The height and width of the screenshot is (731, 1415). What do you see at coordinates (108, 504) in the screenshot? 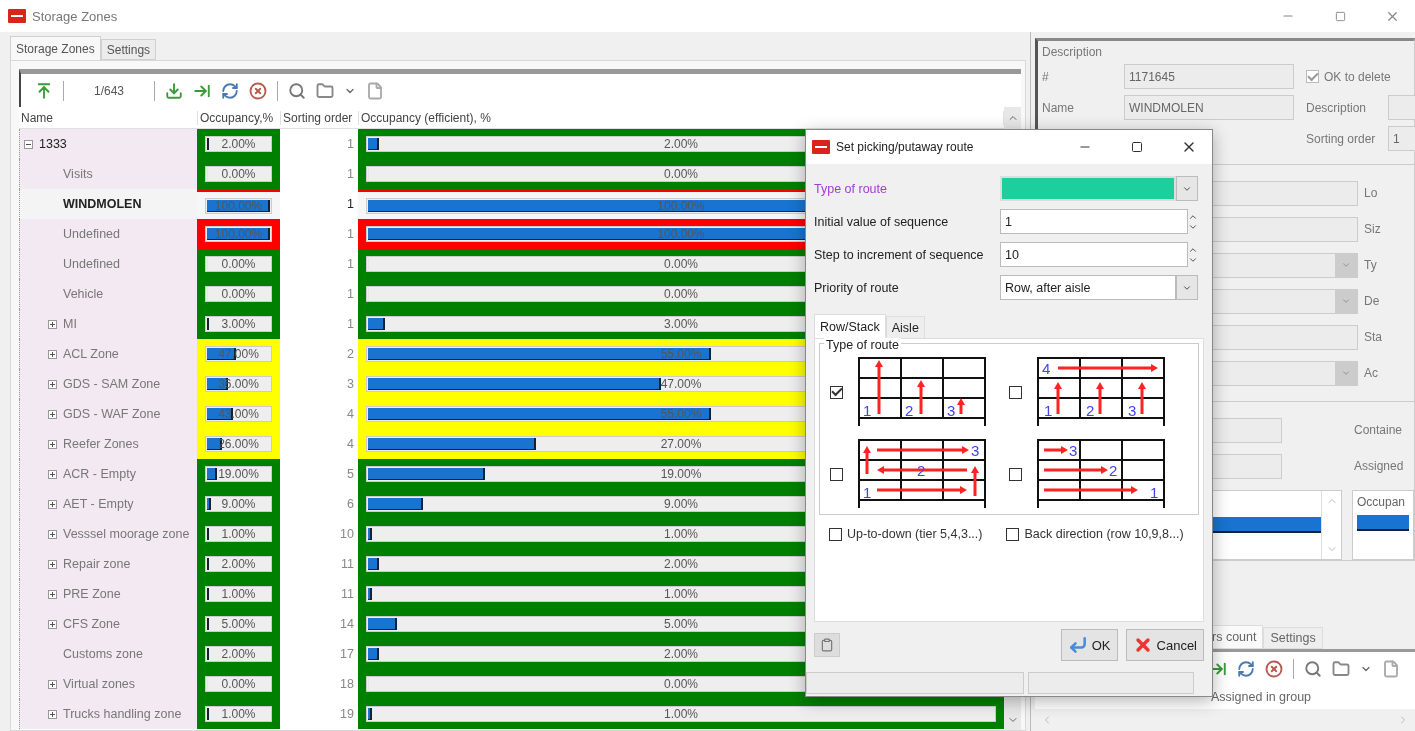
I see `tree-row: AET - Empty` at bounding box center [108, 504].